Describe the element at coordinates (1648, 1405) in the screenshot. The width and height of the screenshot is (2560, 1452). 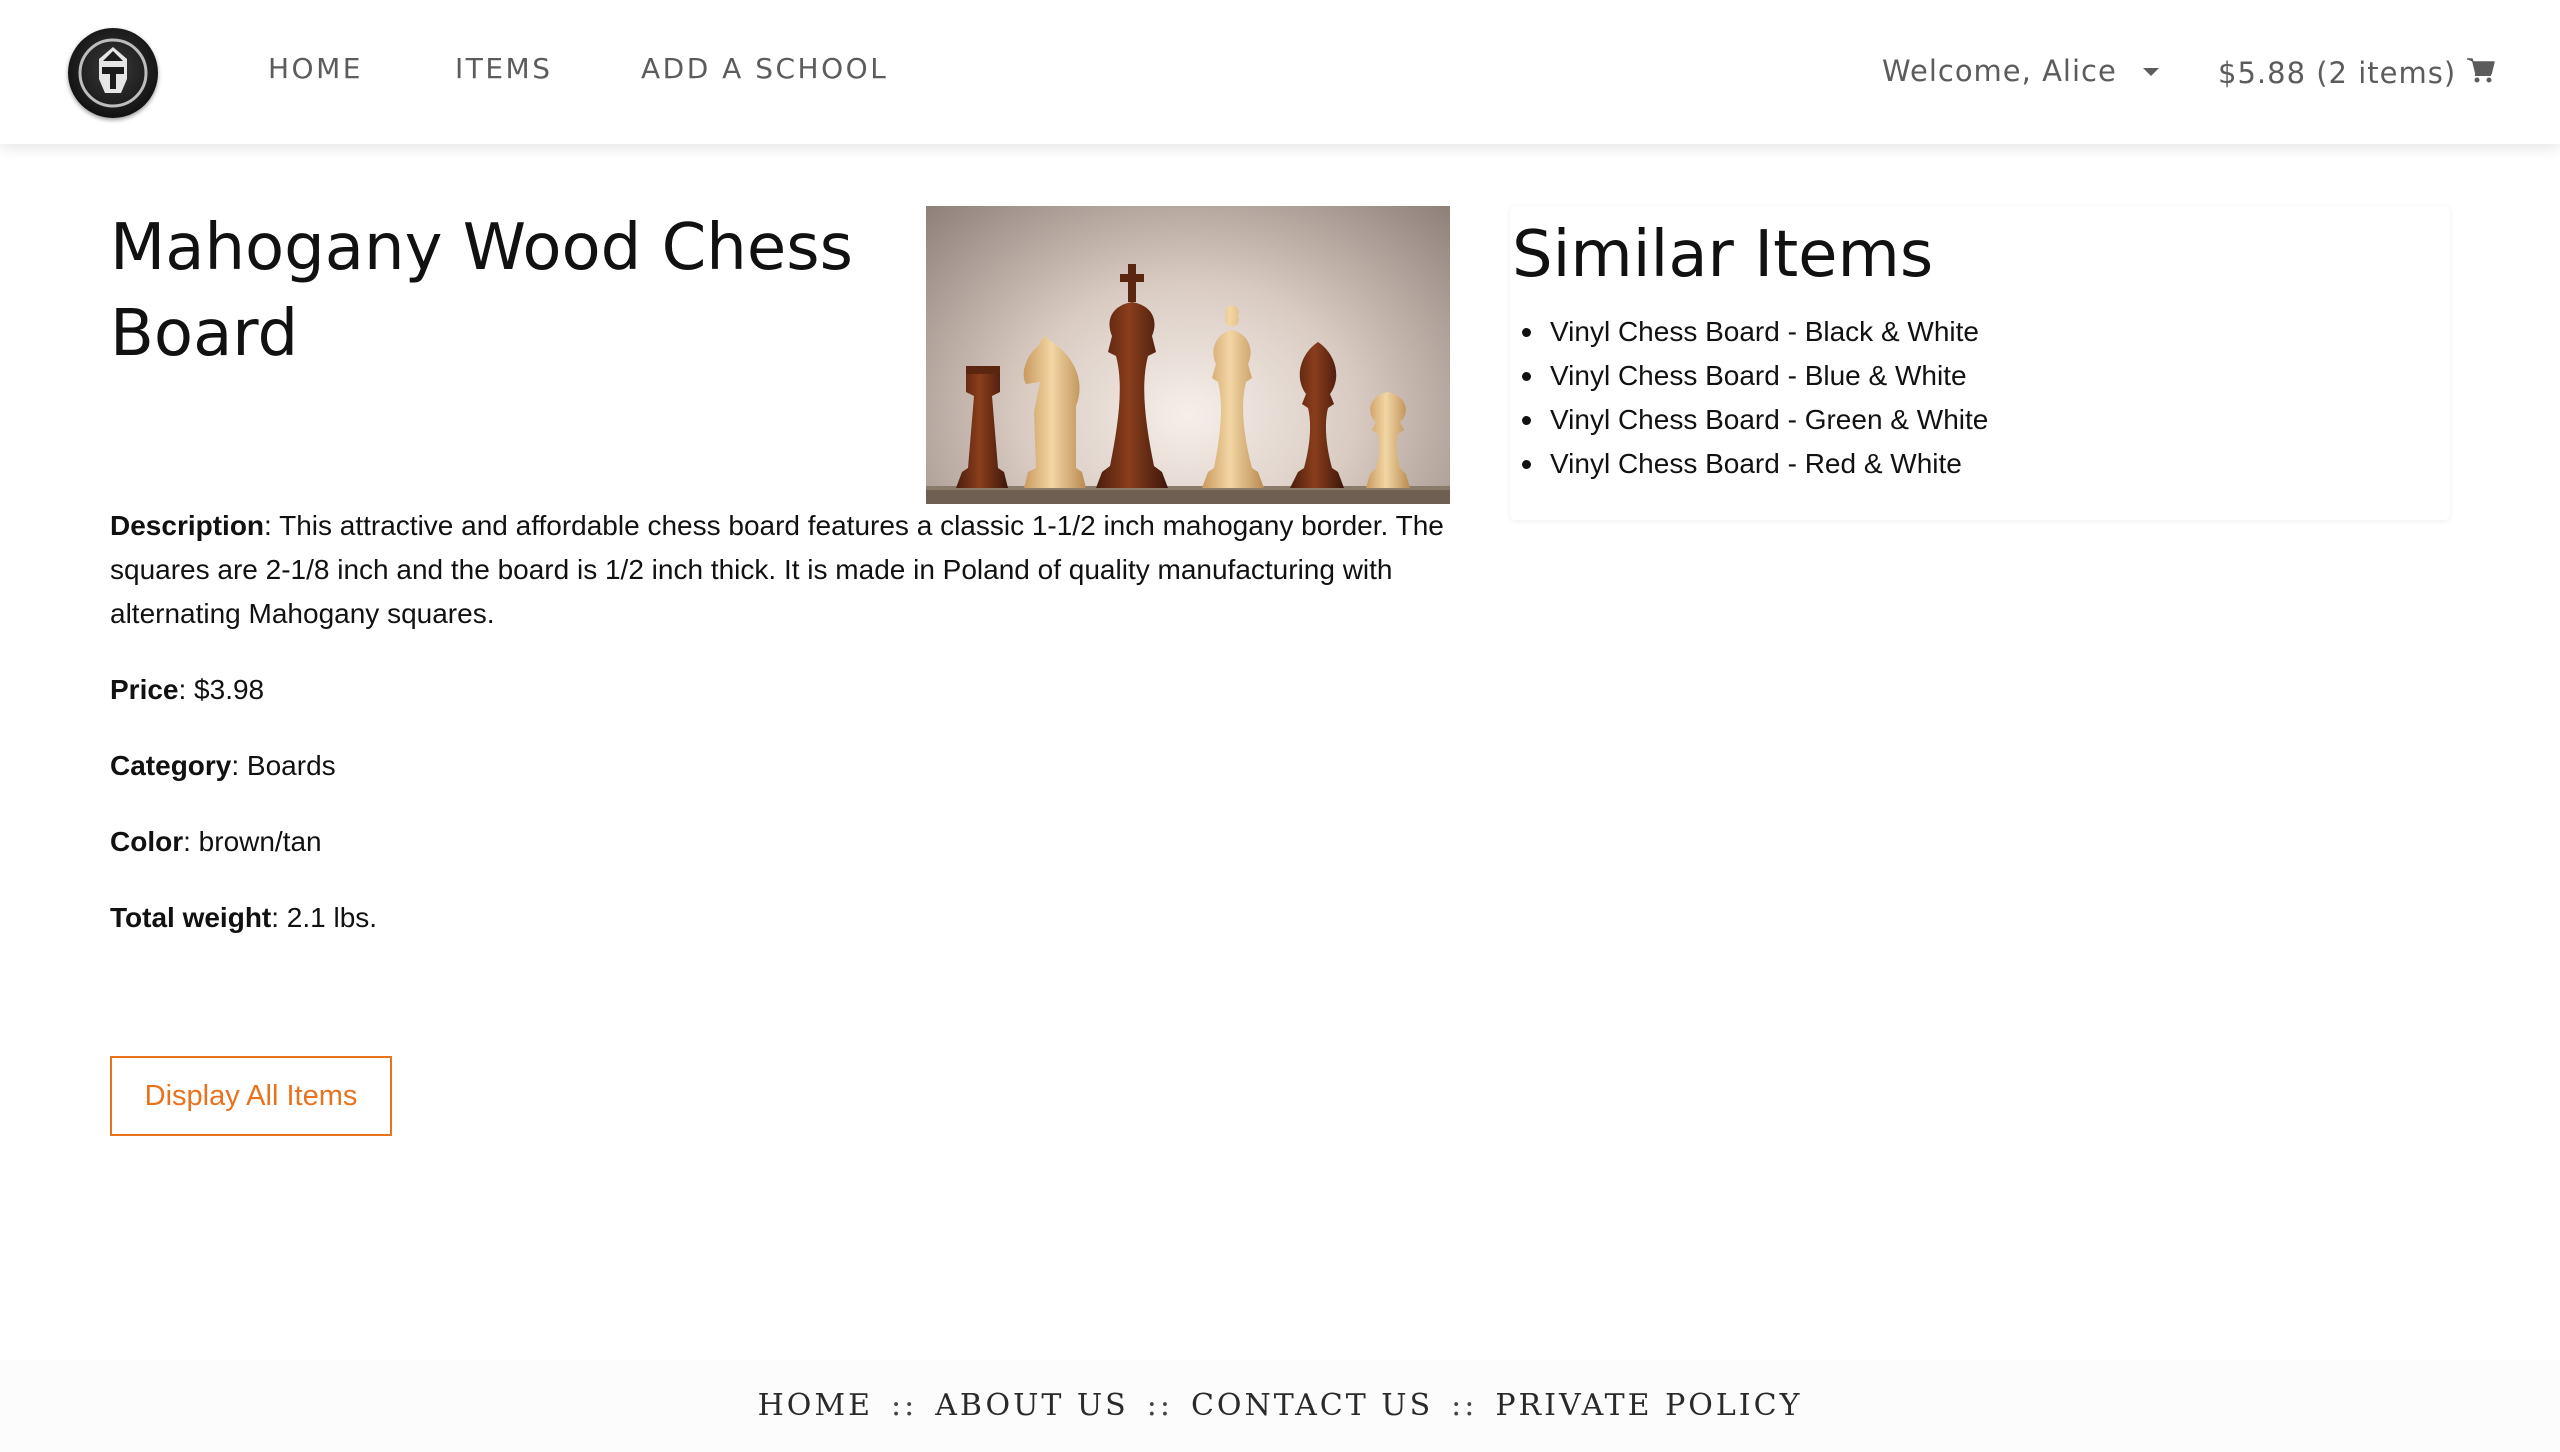
I see `footer-link-private-policy: PRIVATE POLICY` at that location.